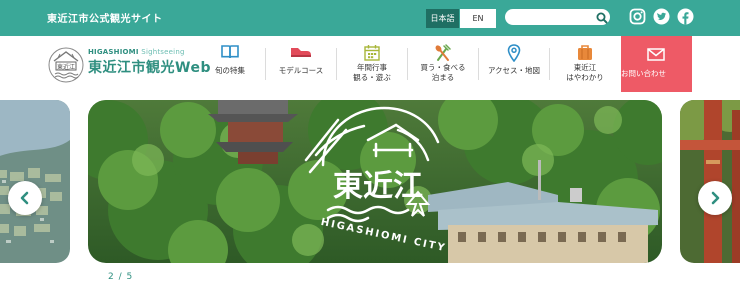 Image resolution: width=740 pixels, height=290 pixels. Describe the element at coordinates (149, 67) in the screenshot. I see `logo-title: 東近江市観光Web` at that location.